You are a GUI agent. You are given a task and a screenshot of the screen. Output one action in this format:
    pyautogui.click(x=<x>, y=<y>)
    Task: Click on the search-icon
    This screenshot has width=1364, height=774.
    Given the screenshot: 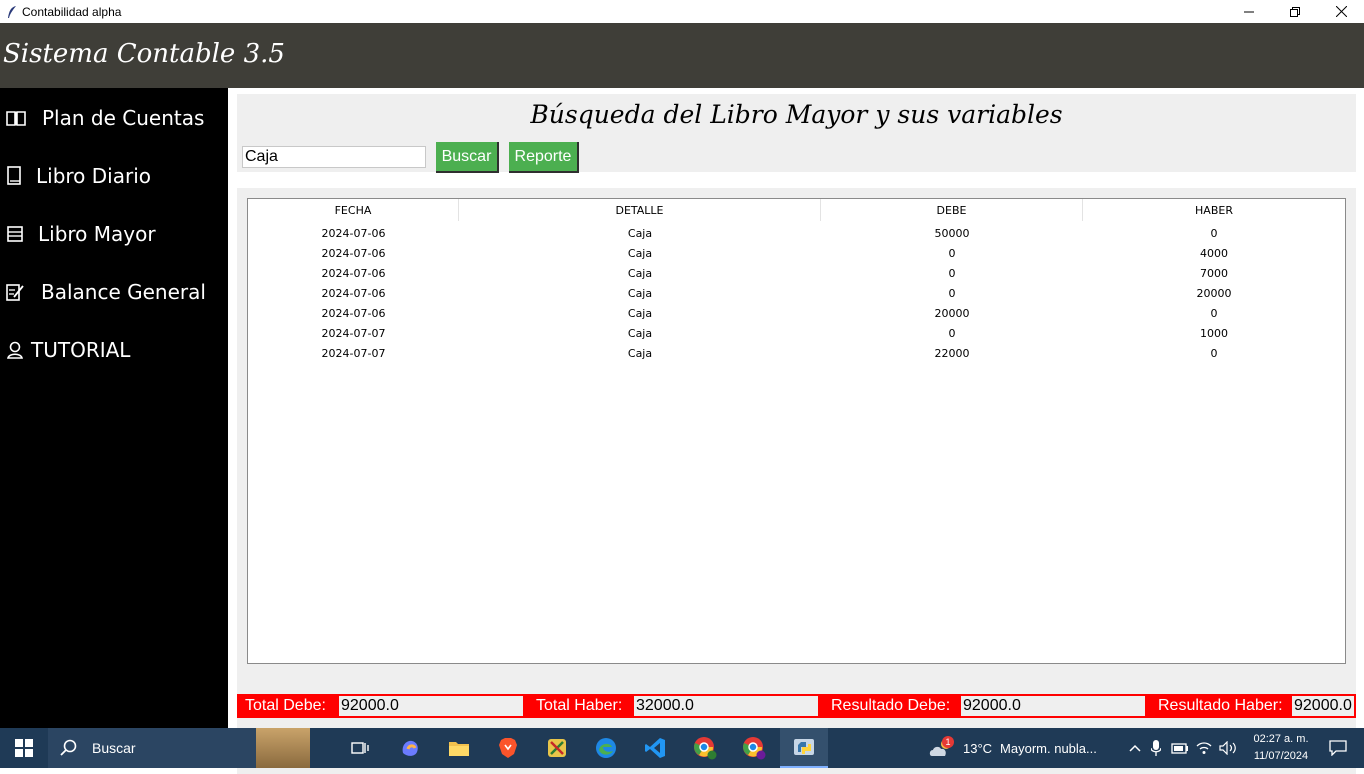 What is the action you would take?
    pyautogui.click(x=68, y=747)
    